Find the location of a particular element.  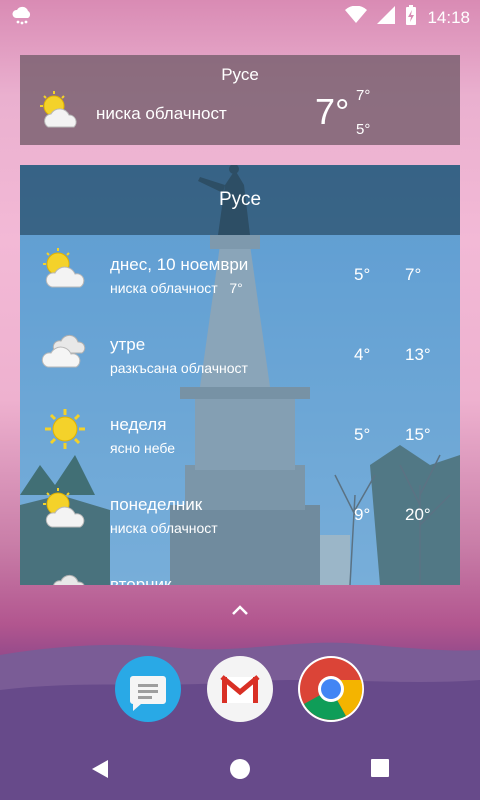

battery-charging-icon is located at coordinates (411, 17).